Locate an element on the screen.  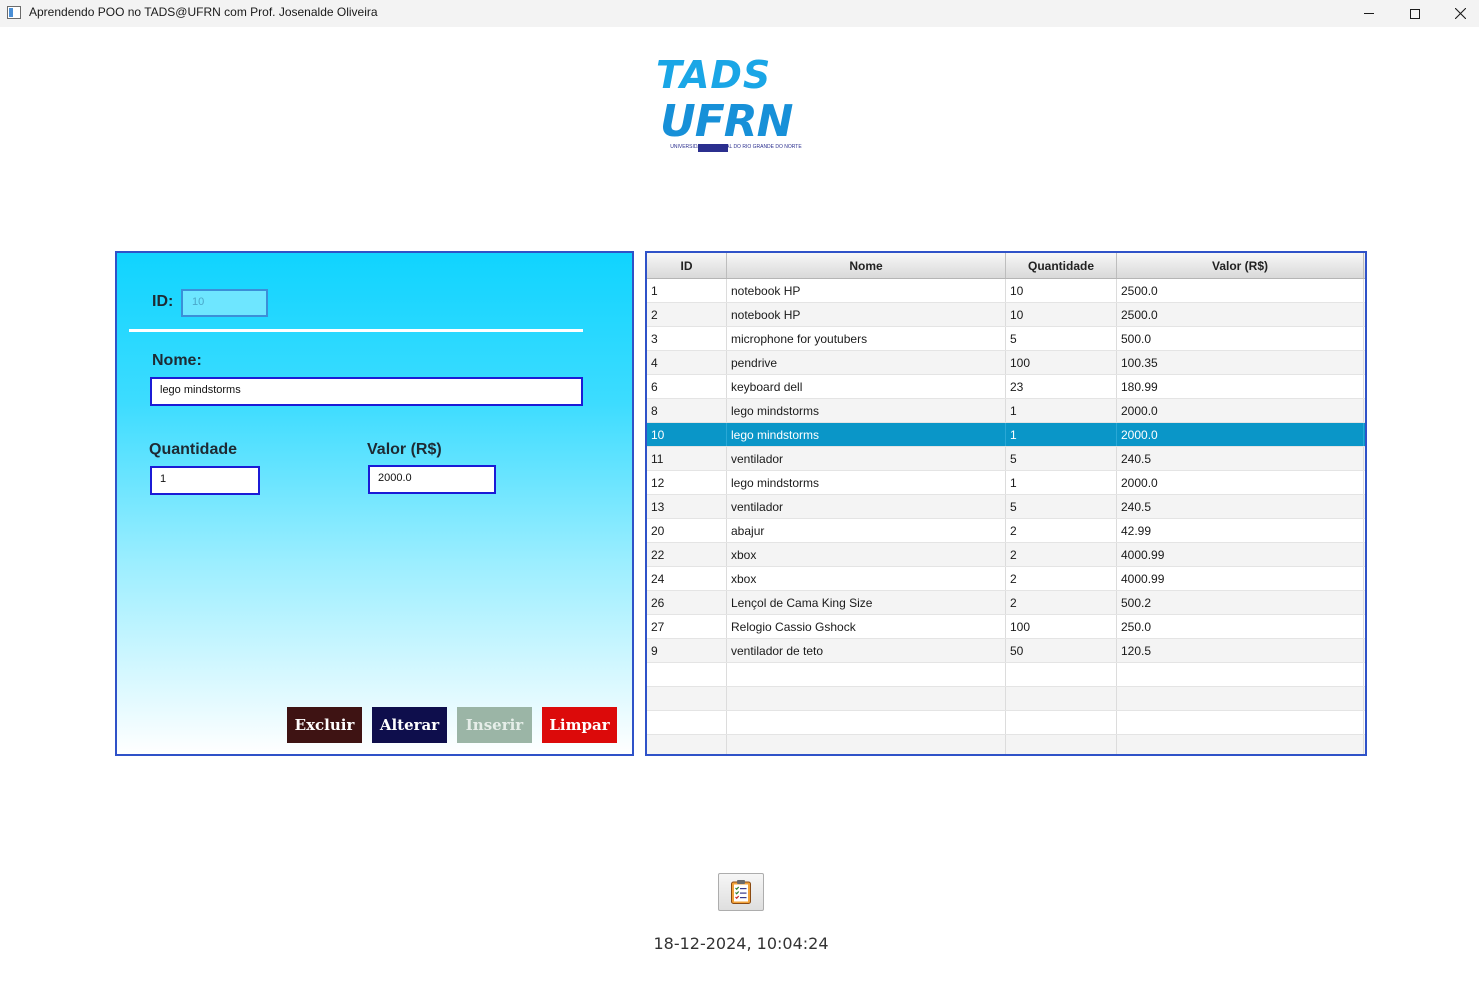
table-row: 6 keyboard dell 23 180.99 is located at coordinates (1006, 387).